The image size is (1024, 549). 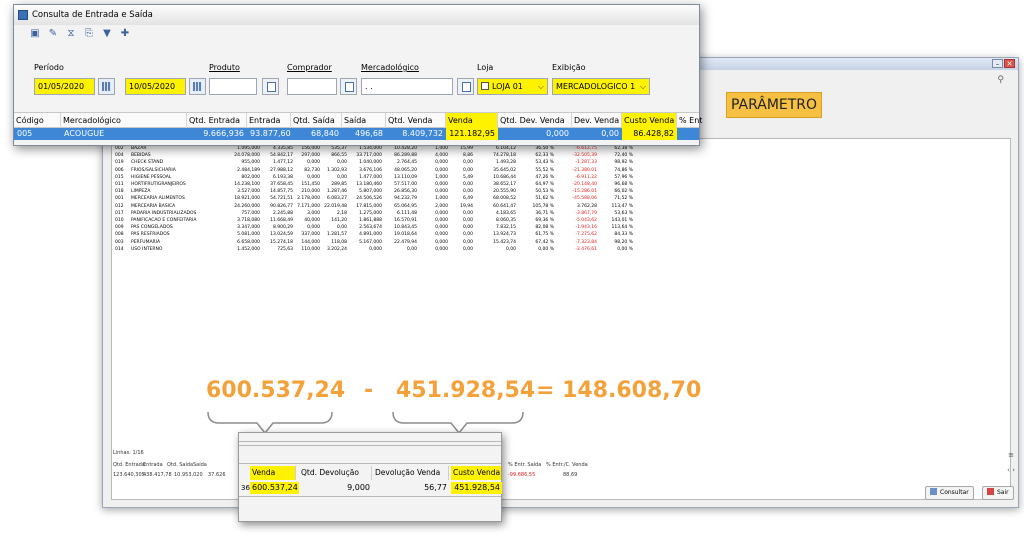 I want to click on annotation-brackets, so click(x=365, y=423).